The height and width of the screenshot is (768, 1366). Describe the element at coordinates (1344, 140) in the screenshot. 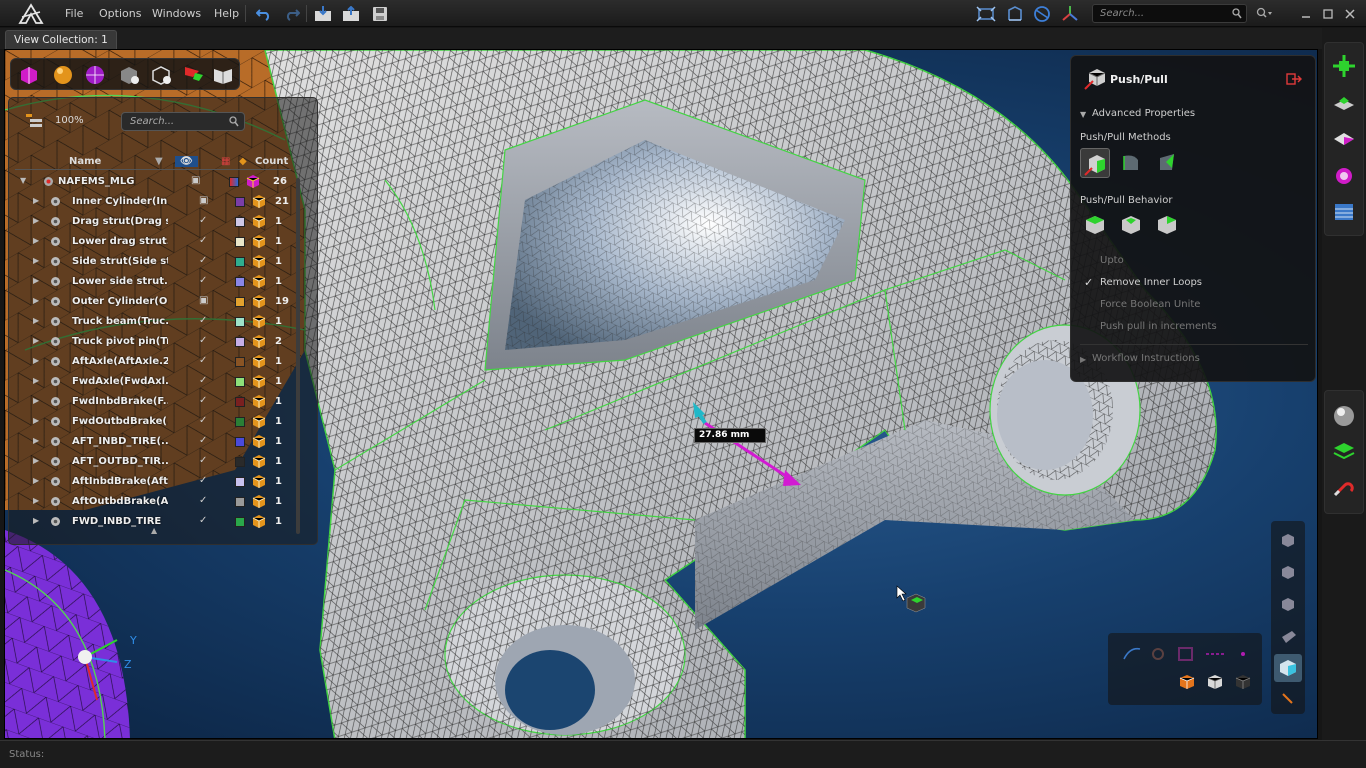

I see `move-tool-button` at that location.